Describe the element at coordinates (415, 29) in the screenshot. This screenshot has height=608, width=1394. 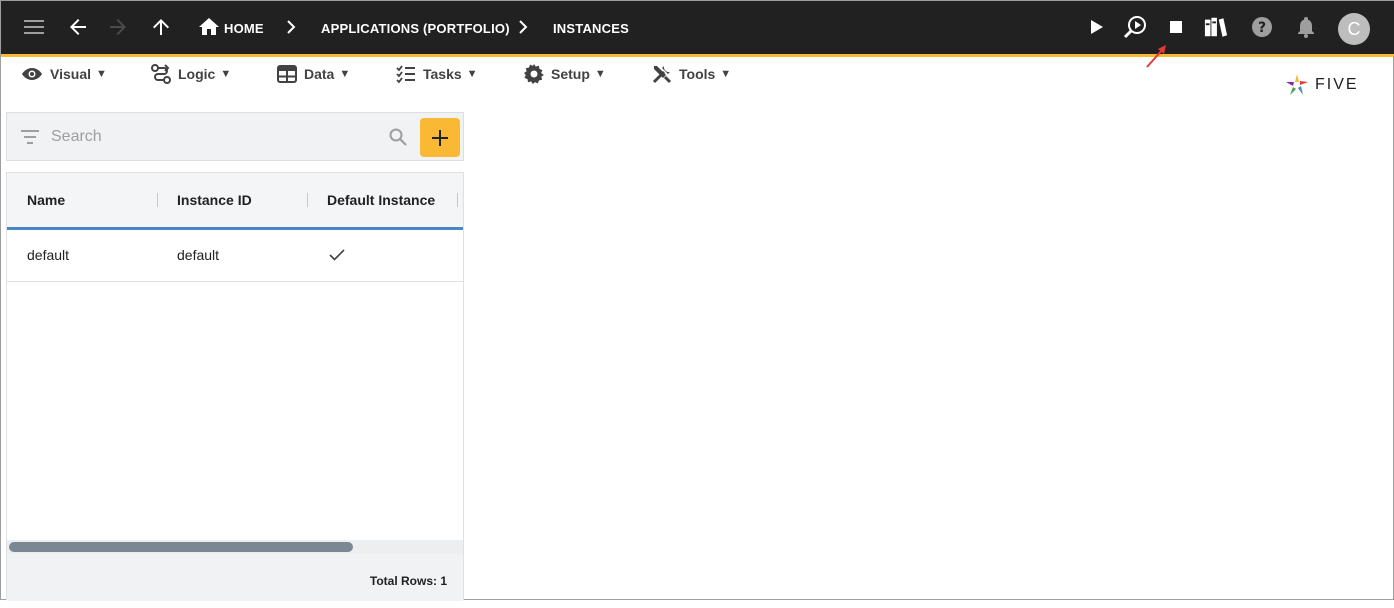
I see `breadcrumb-applications: APPLICATIONS (PORTFOLIO)` at that location.